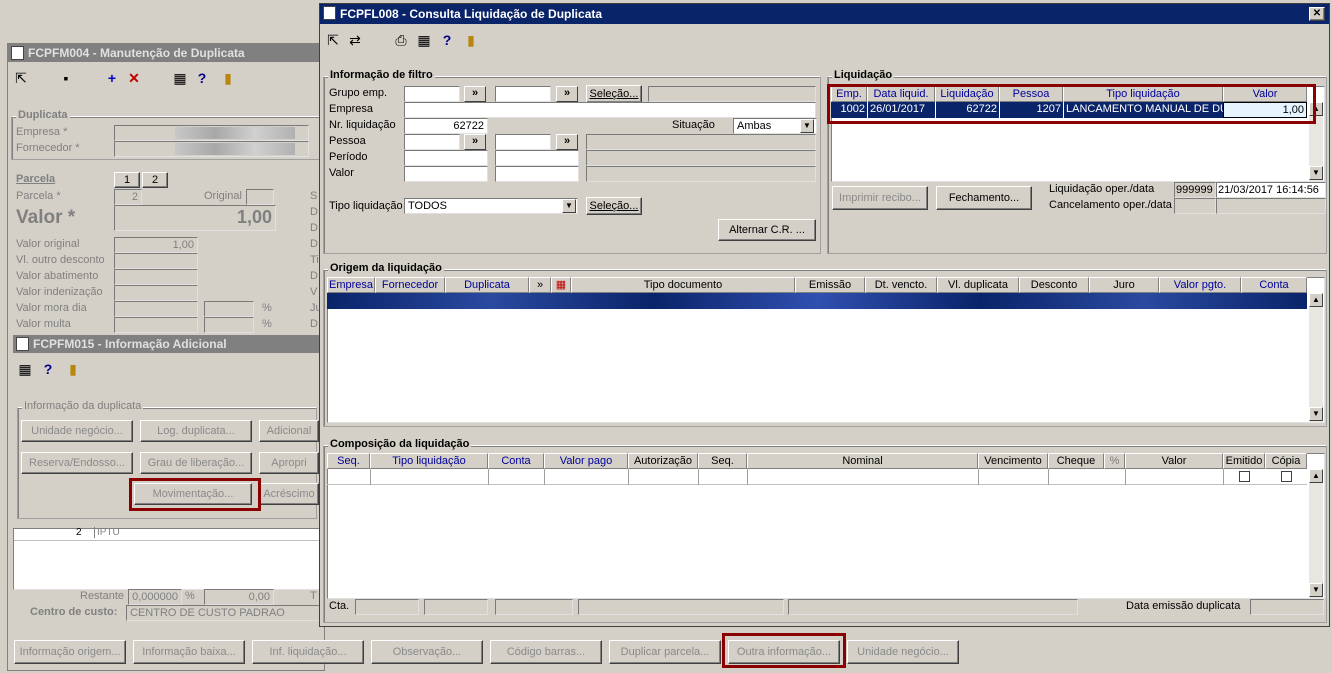 The width and height of the screenshot is (1332, 673). What do you see at coordinates (569, 206) in the screenshot?
I see `tipo-liquidacao-dropdown-icon: ▼` at bounding box center [569, 206].